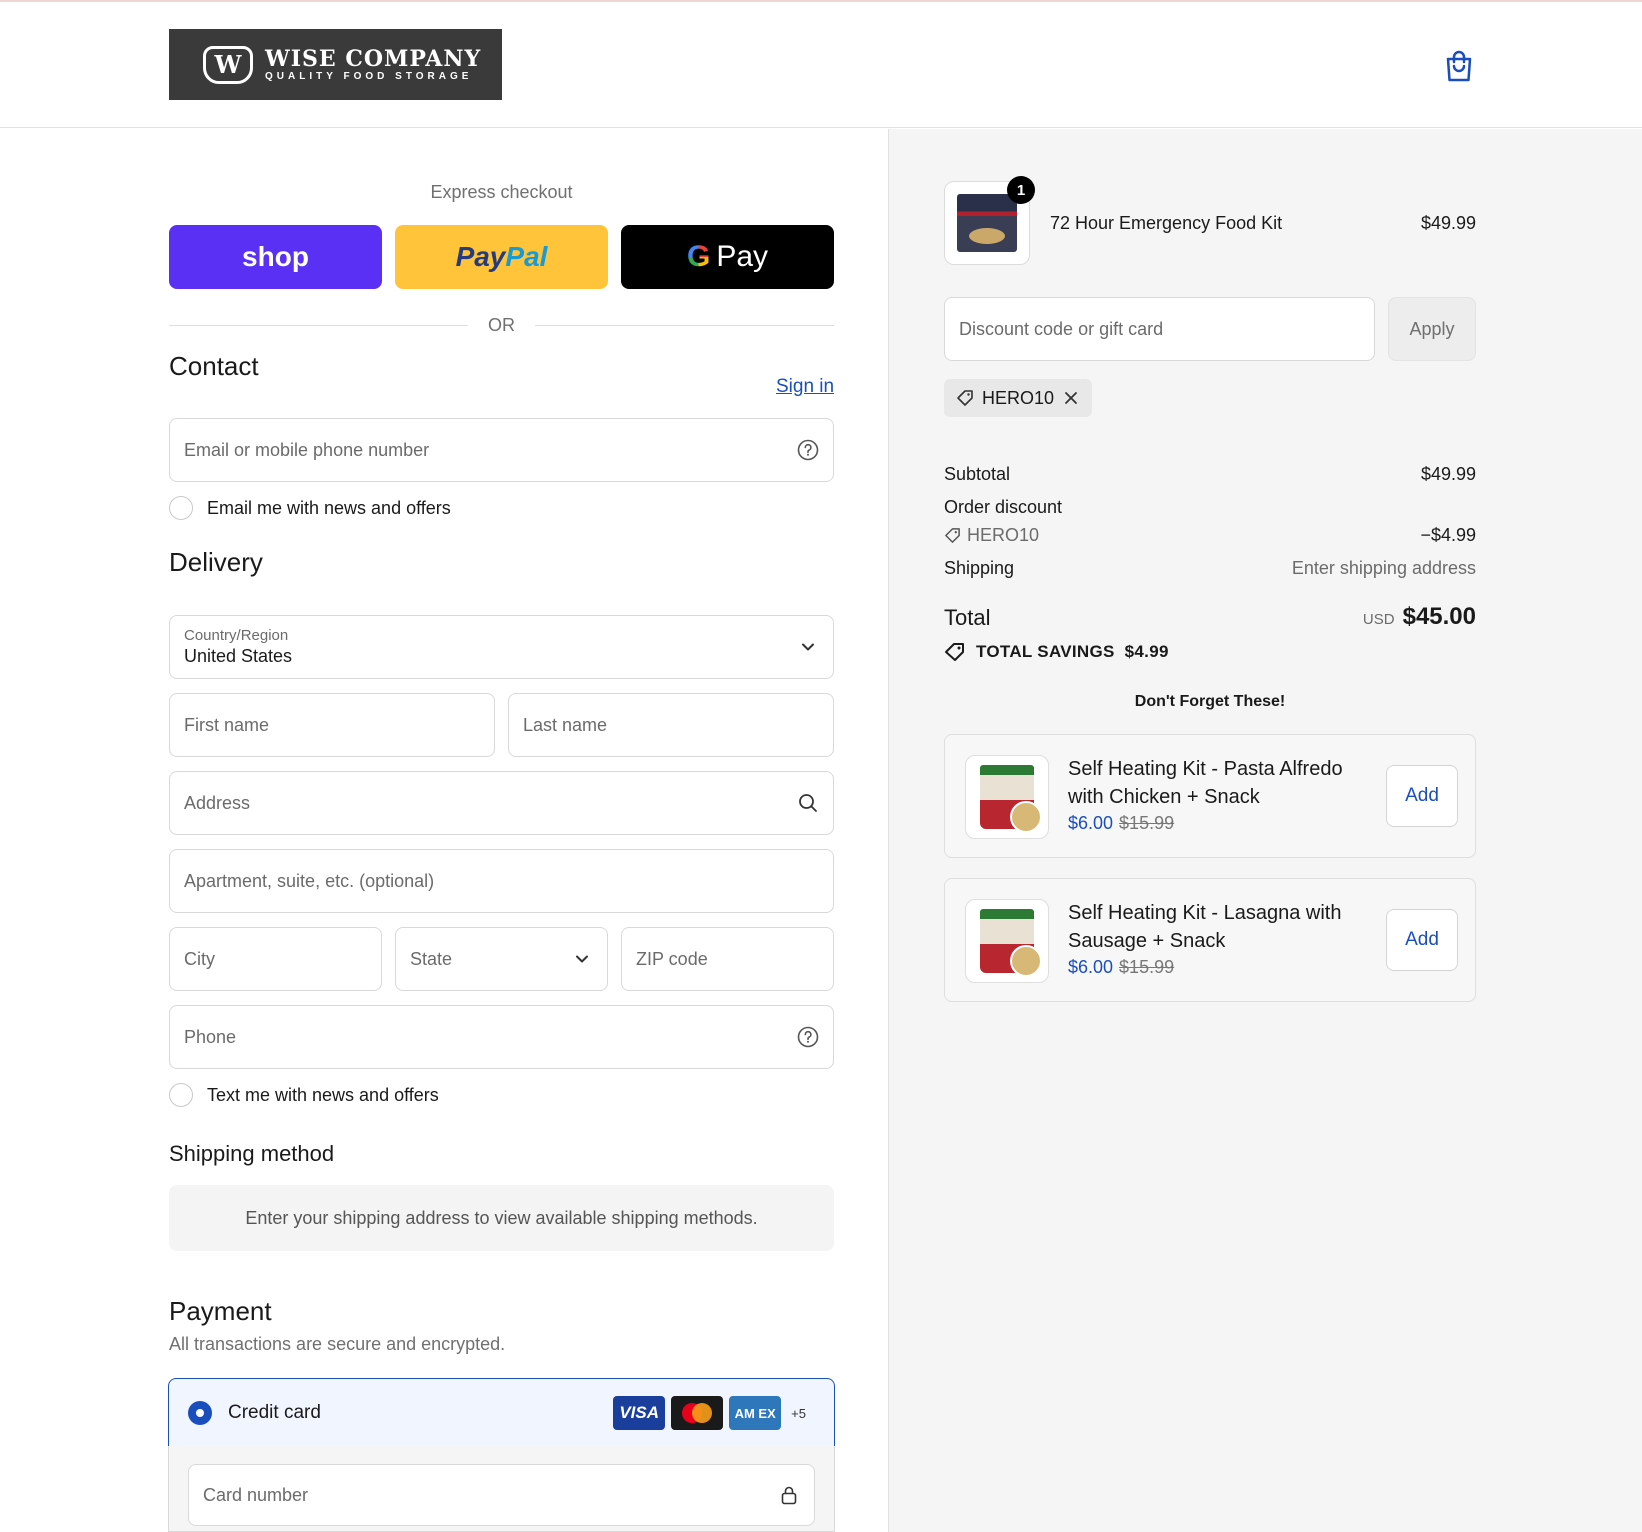  I want to click on paypal-button: Pay Pal, so click(501, 257).